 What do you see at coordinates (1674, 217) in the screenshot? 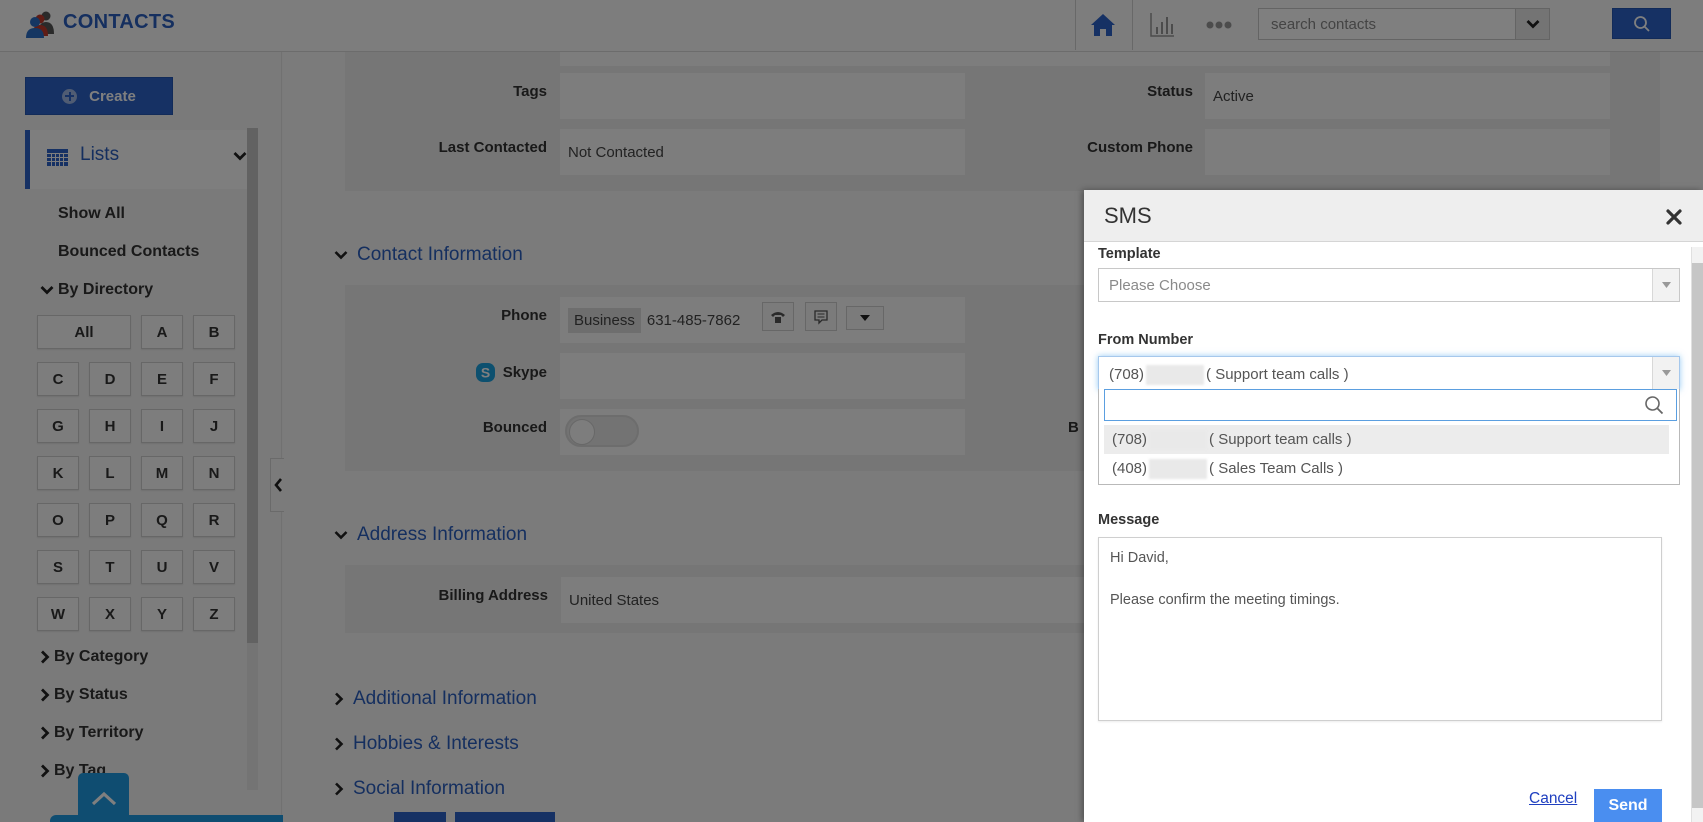
I see `close-icon` at bounding box center [1674, 217].